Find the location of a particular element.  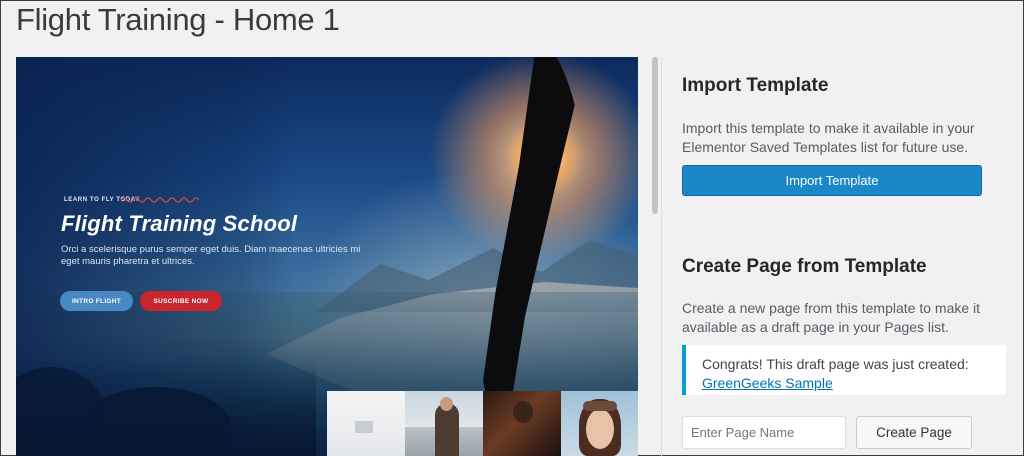

preview-scrollbar-thumb is located at coordinates (655, 135).